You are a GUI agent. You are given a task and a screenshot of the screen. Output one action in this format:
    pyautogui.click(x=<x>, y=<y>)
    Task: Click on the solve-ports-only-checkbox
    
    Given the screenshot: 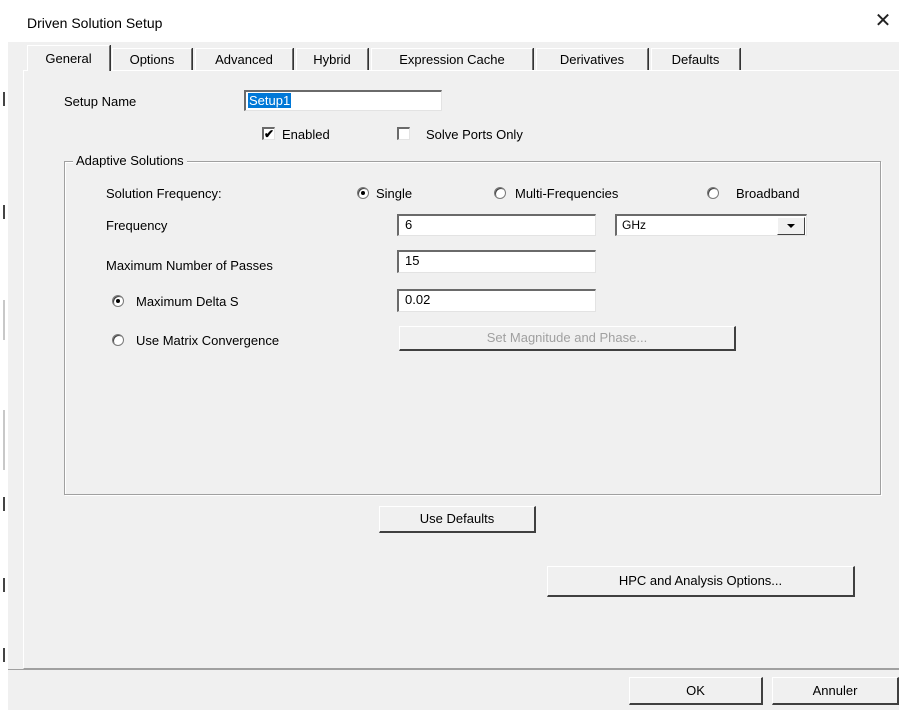 What is the action you would take?
    pyautogui.click(x=403, y=133)
    